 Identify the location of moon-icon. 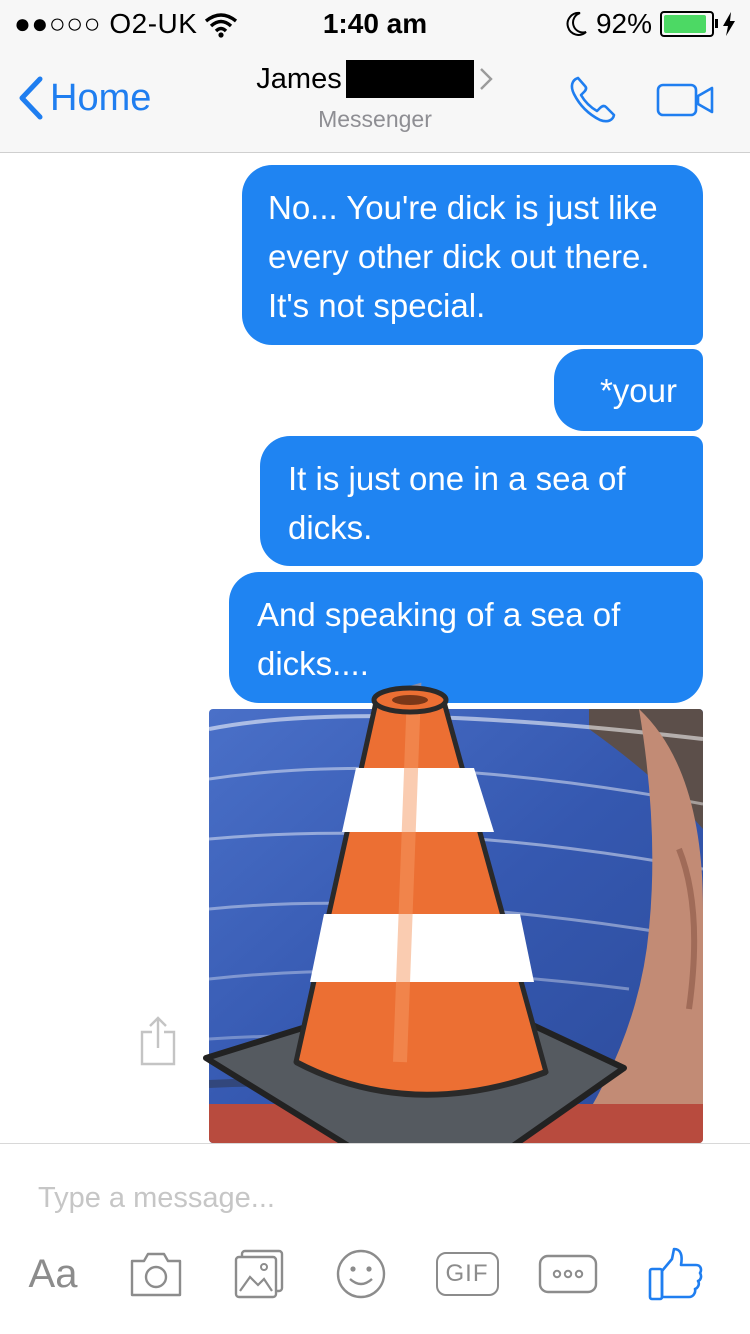
(576, 23).